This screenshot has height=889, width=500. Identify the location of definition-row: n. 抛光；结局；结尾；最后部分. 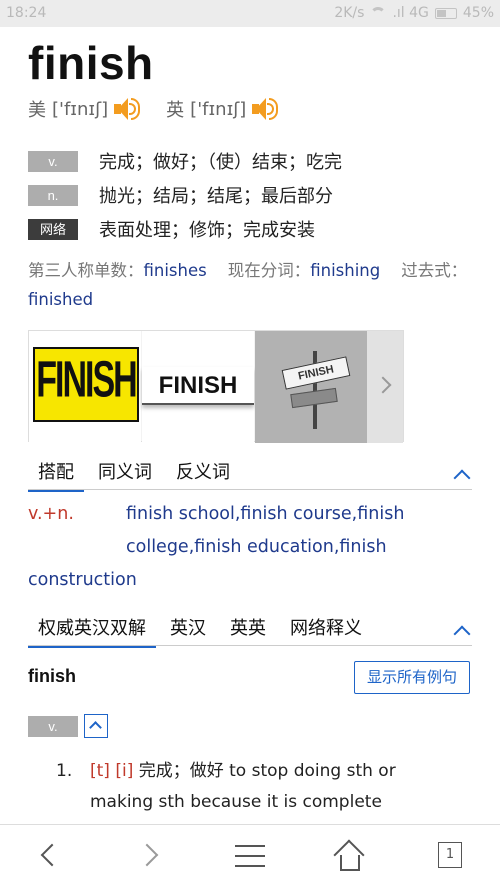
(185, 195).